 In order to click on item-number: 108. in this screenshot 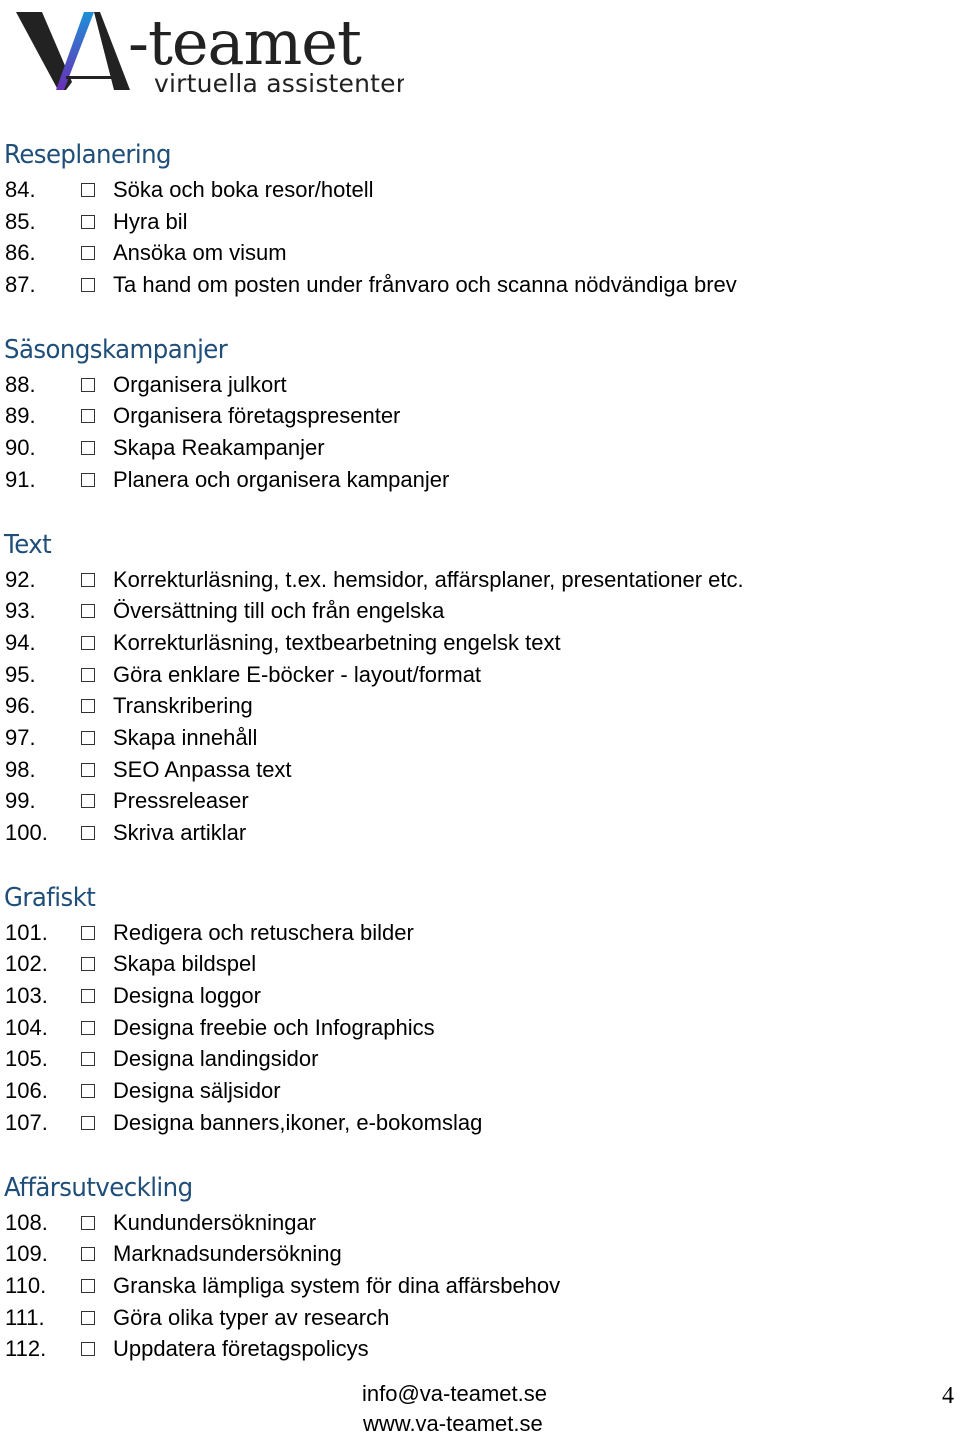, I will do `click(26, 1222)`.